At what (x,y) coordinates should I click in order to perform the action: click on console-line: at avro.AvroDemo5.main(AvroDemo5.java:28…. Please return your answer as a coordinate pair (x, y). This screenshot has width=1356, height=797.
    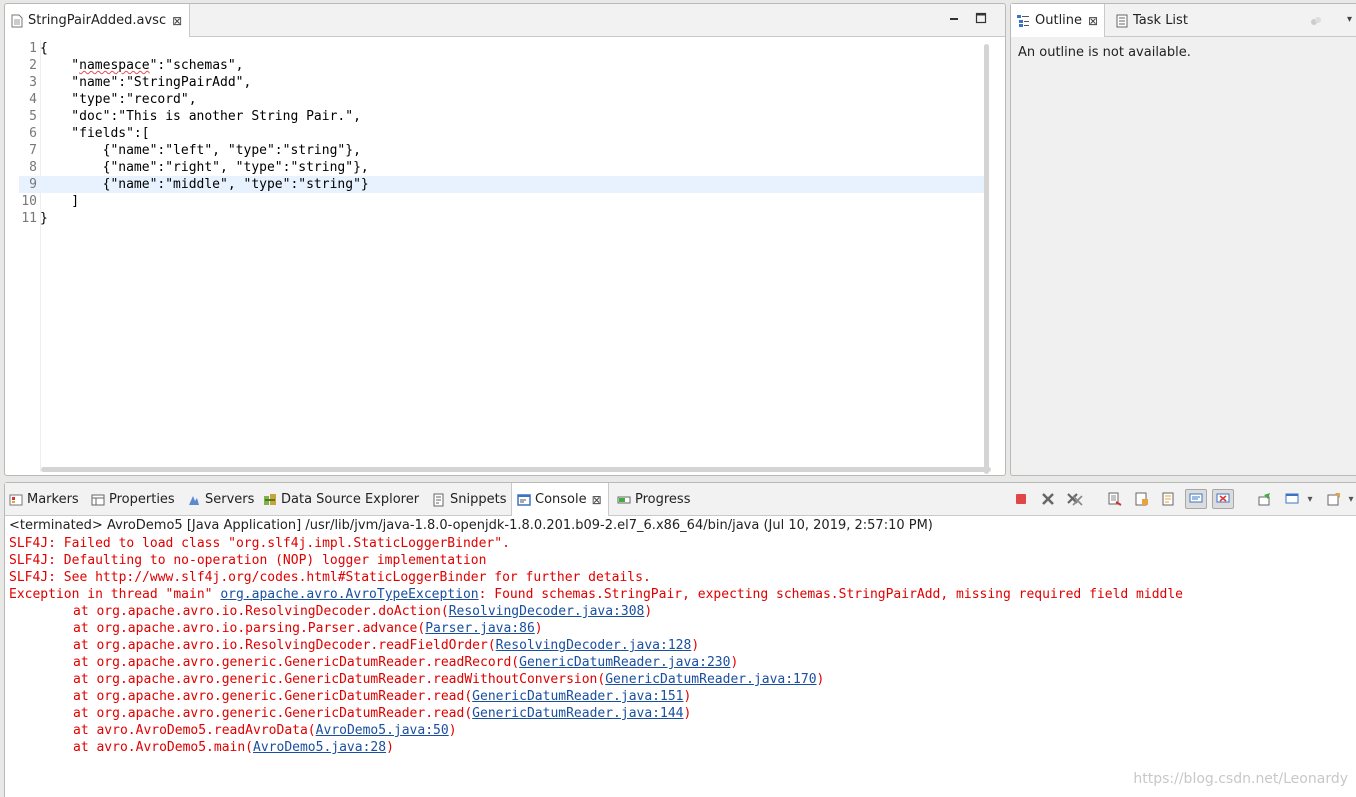
    Looking at the image, I should click on (233, 747).